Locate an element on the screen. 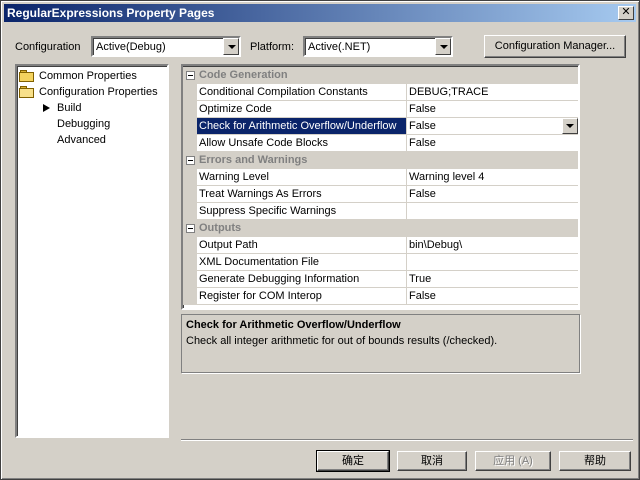 The width and height of the screenshot is (640, 480). folder-icon is located at coordinates (27, 76).